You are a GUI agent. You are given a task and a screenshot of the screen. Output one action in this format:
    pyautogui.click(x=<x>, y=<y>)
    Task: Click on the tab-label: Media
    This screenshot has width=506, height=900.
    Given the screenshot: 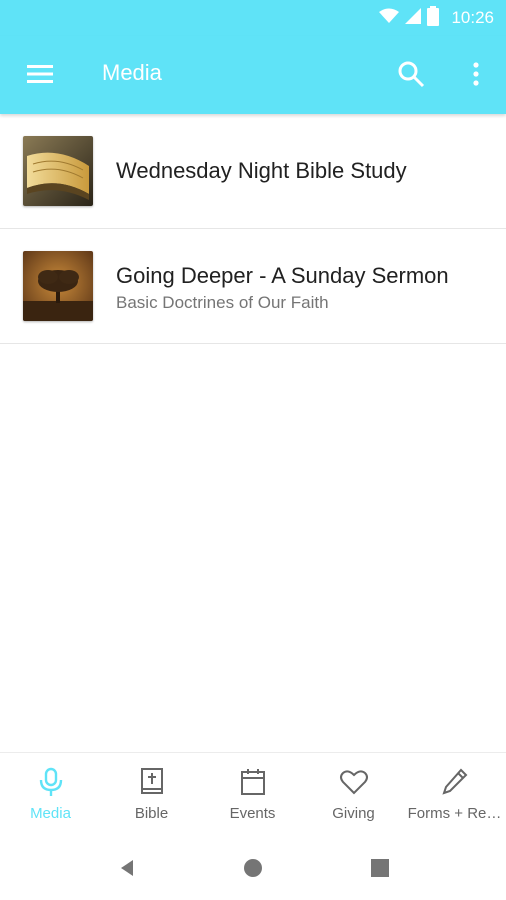 What is the action you would take?
    pyautogui.click(x=50, y=813)
    